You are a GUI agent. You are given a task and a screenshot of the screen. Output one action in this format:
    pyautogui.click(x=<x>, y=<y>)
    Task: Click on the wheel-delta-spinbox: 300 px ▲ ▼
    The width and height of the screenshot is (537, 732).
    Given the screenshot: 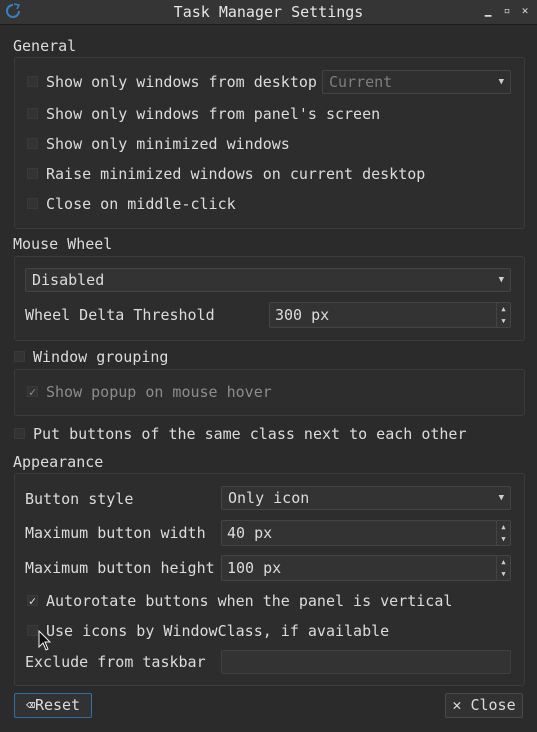 What is the action you would take?
    pyautogui.click(x=390, y=315)
    